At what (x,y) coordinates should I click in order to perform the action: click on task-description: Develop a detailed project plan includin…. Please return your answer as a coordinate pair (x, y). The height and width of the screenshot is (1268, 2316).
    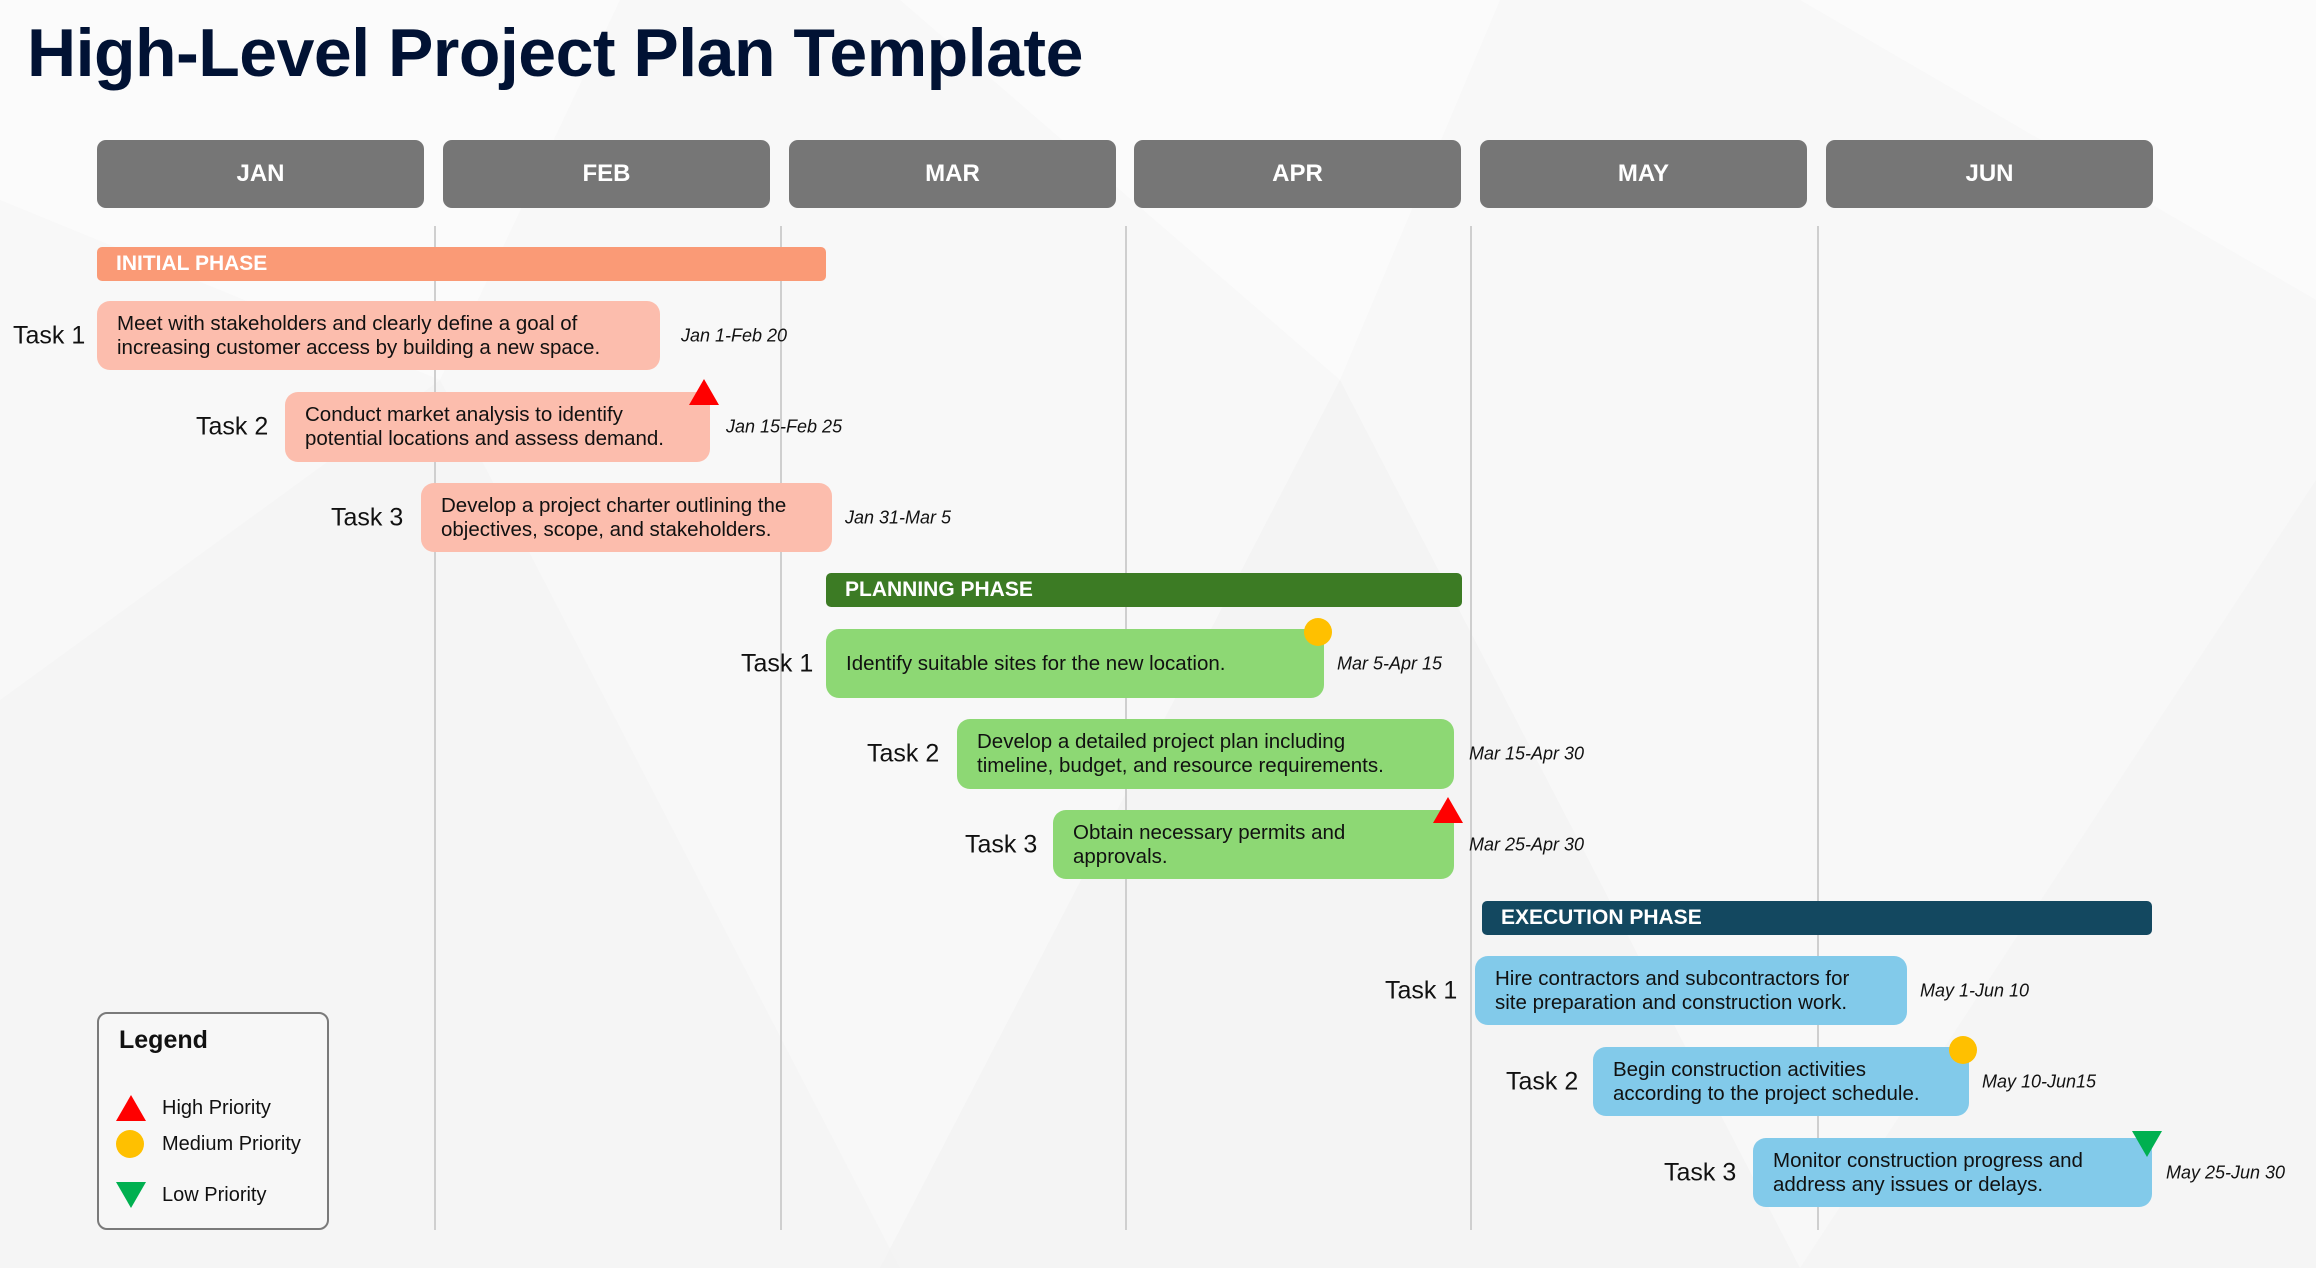
    Looking at the image, I should click on (1180, 754).